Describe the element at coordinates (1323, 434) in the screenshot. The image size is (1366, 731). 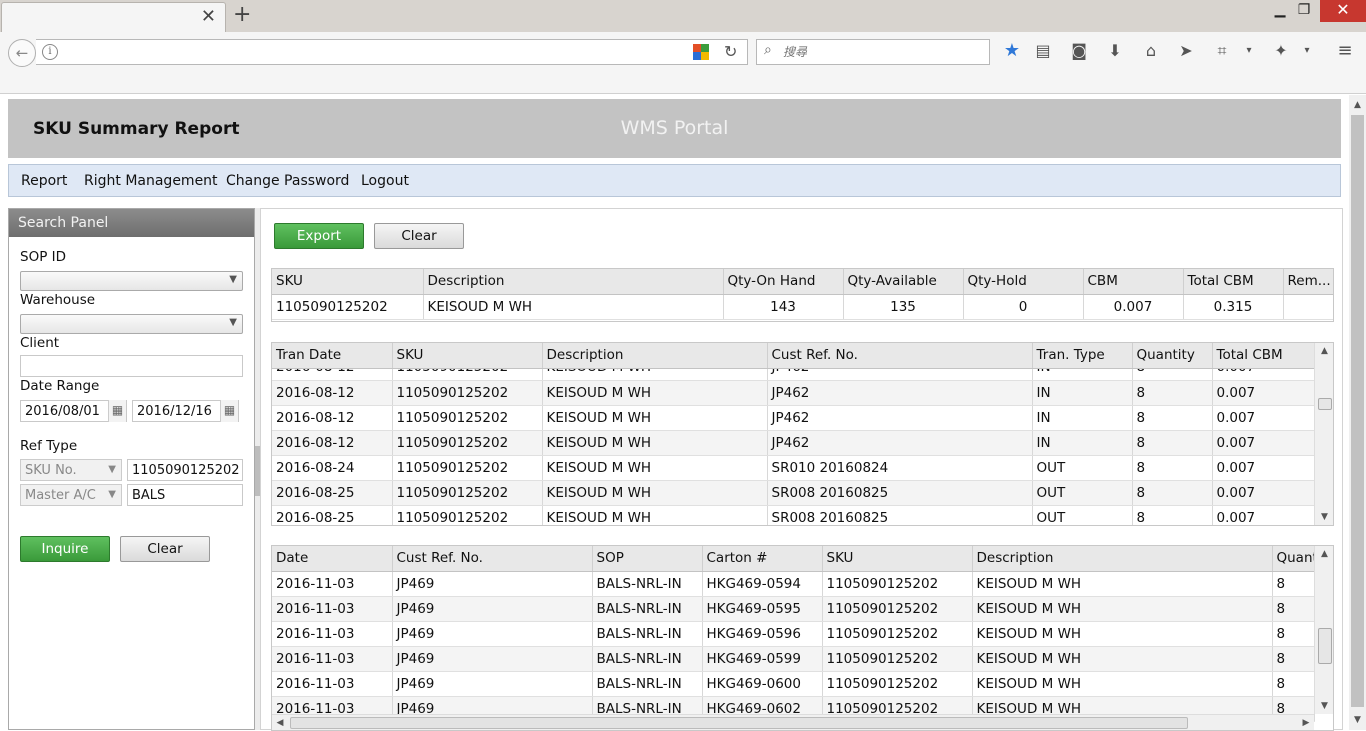
I see `transactions-scrollbar: ▲ ▼` at that location.